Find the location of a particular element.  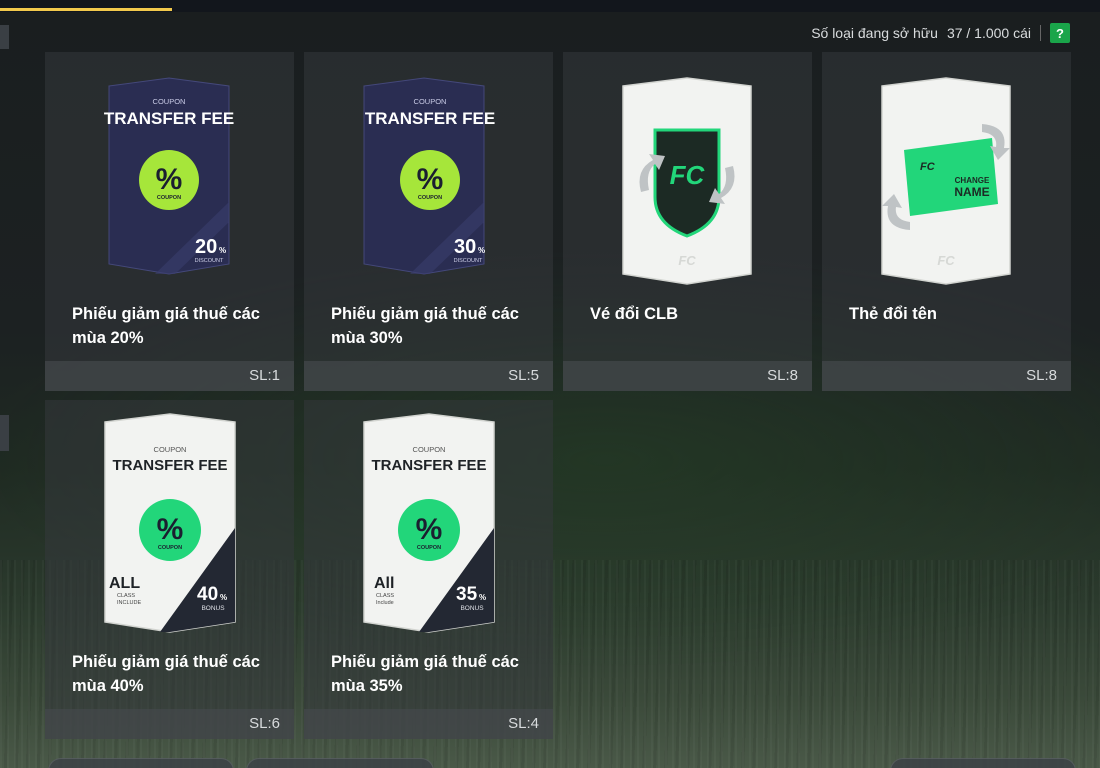

ticket-line2: NAME is located at coordinates (971, 192).